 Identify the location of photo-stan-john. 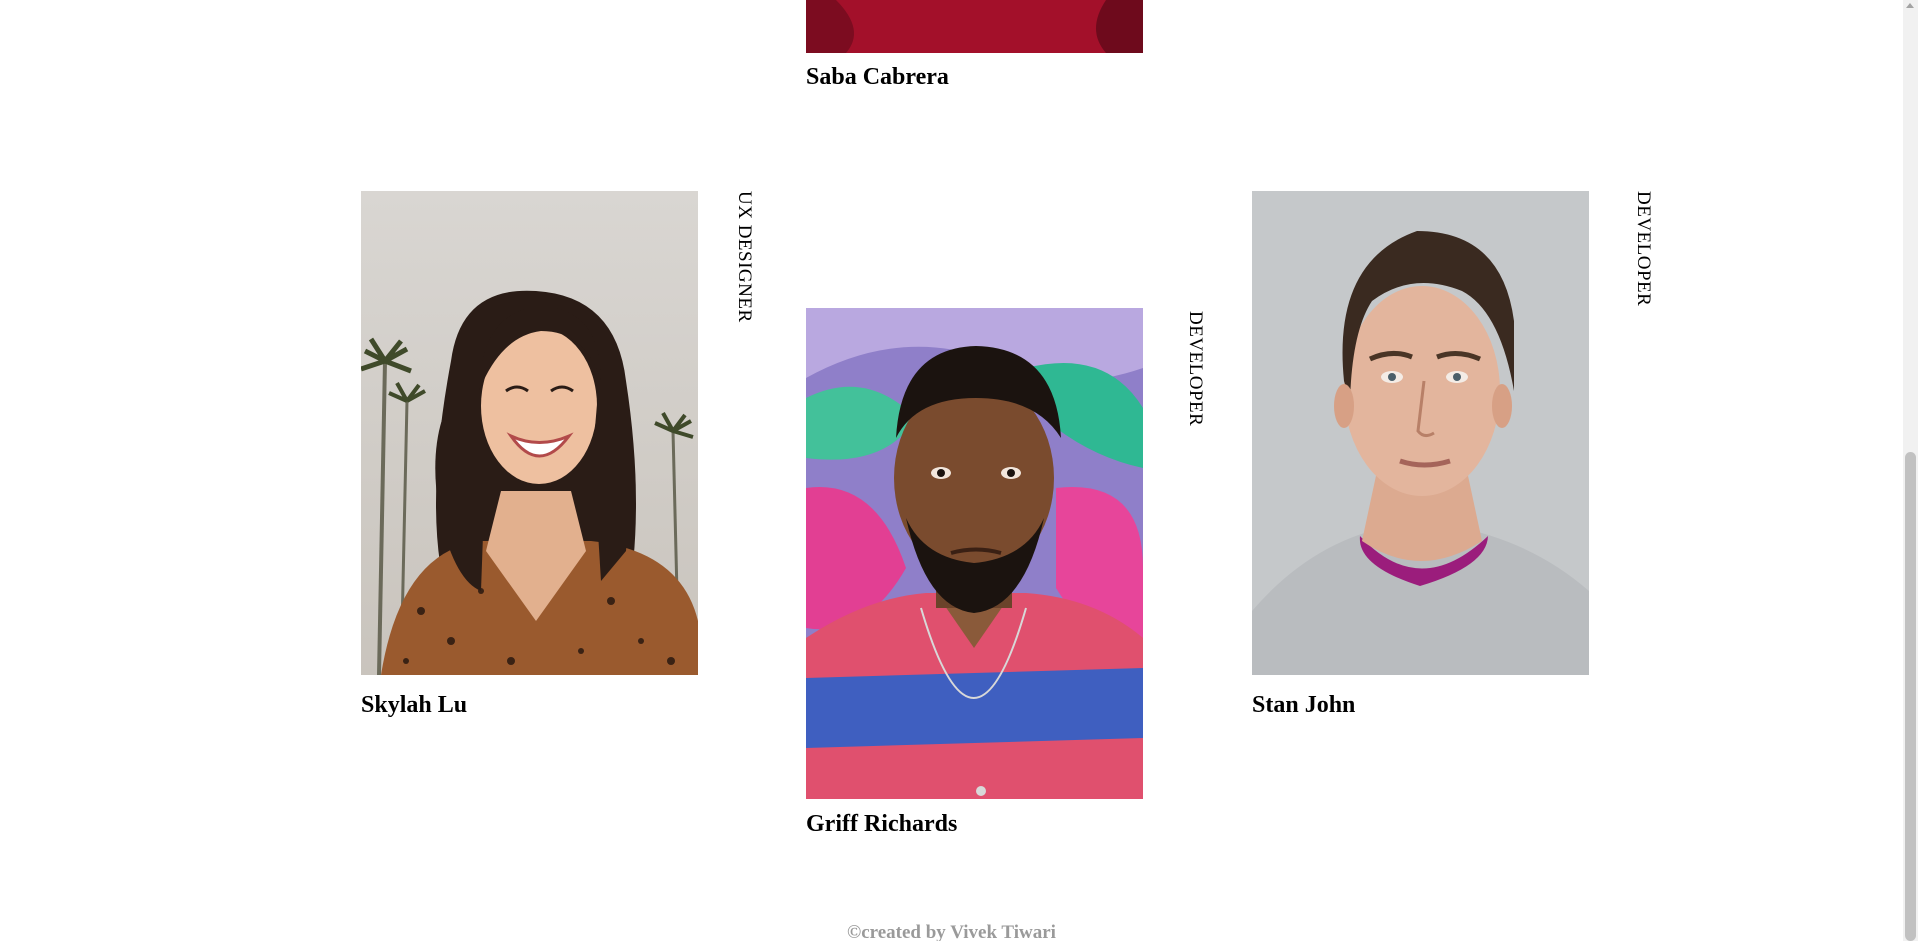
(1420, 433).